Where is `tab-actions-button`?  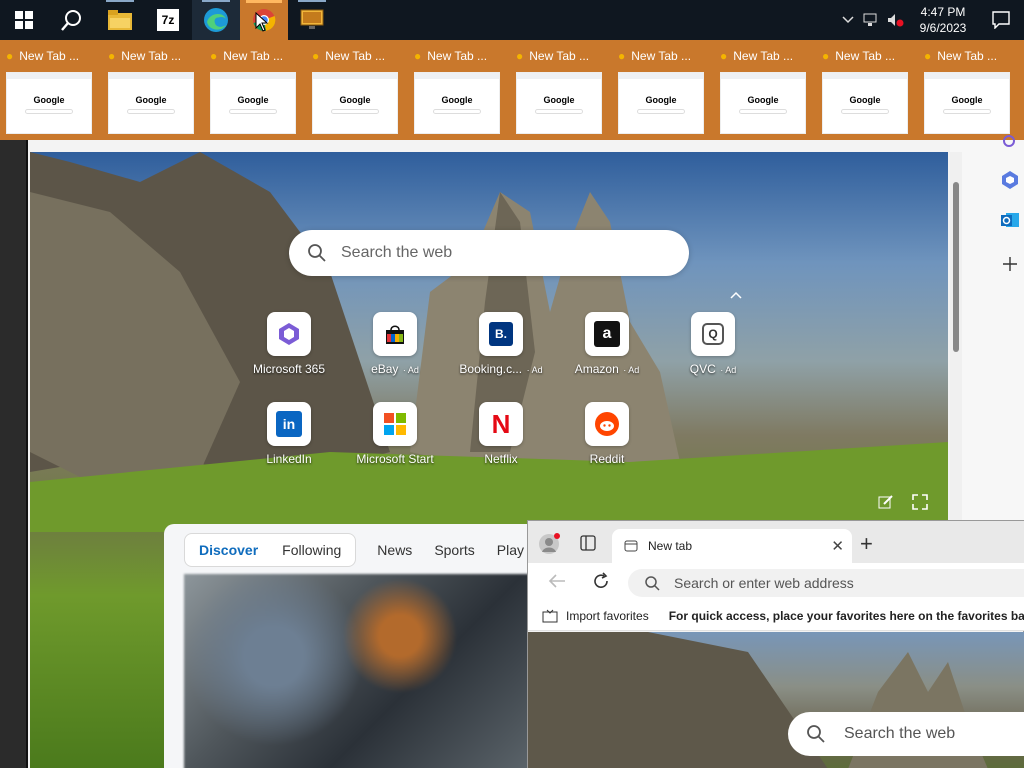
tab-actions-button is located at coordinates (588, 545).